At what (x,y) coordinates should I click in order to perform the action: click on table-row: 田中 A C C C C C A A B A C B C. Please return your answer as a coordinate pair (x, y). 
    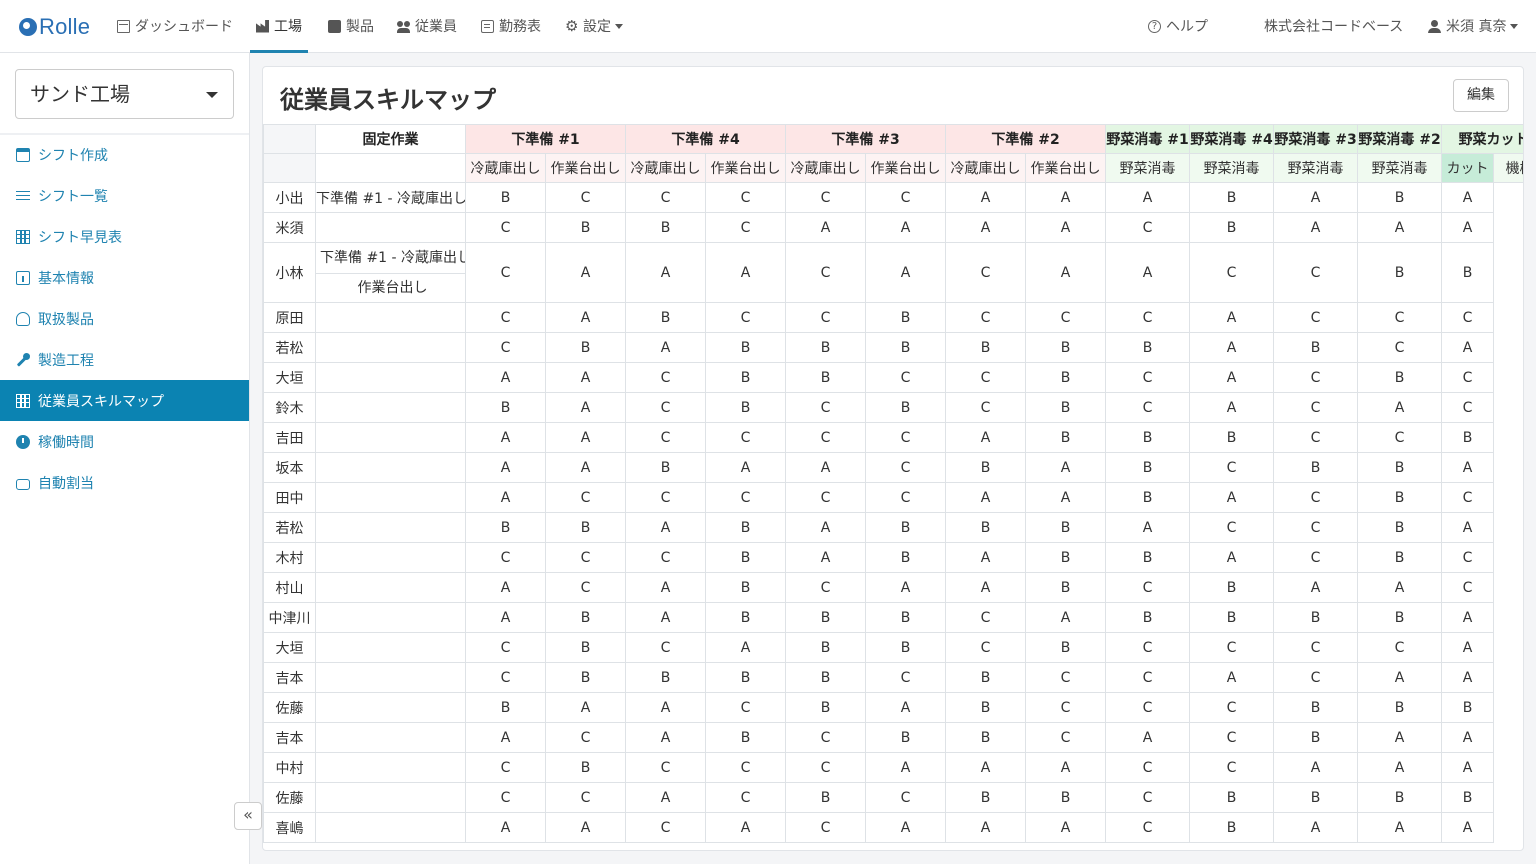
    Looking at the image, I should click on (893, 497).